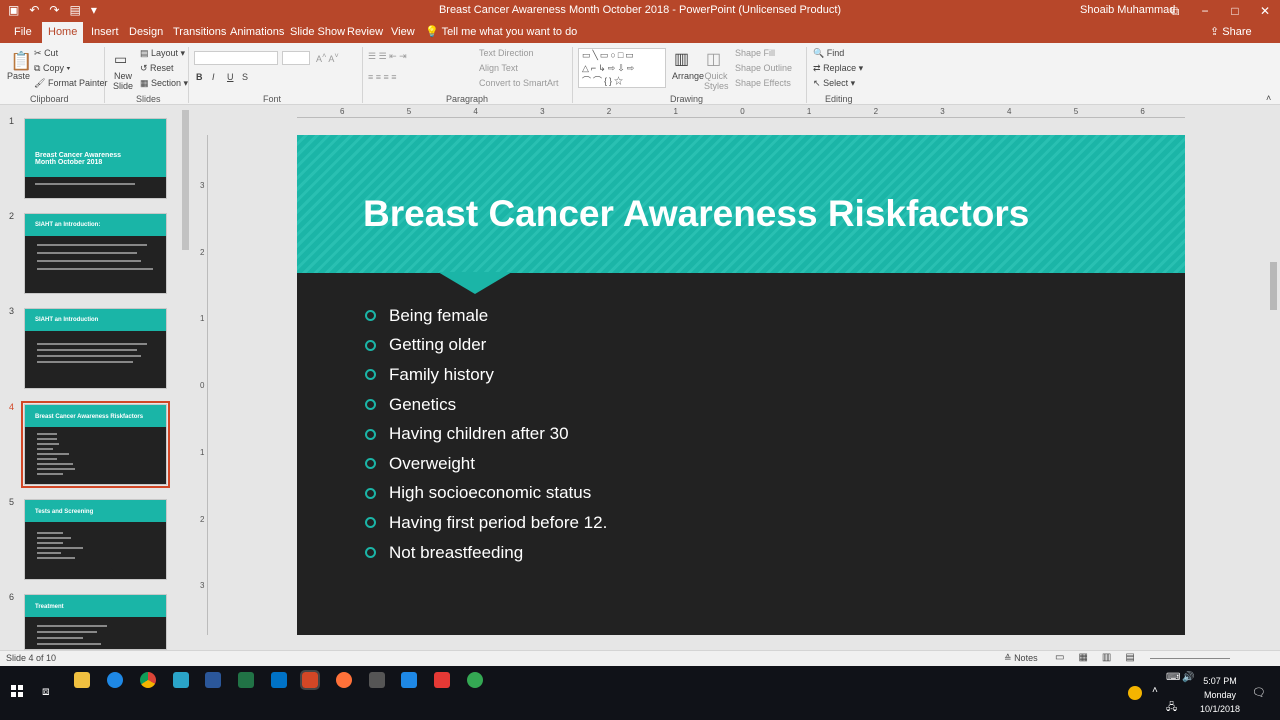 Image resolution: width=1280 pixels, height=720 pixels. I want to click on bullet-text: High socioeconomic status, so click(490, 493).